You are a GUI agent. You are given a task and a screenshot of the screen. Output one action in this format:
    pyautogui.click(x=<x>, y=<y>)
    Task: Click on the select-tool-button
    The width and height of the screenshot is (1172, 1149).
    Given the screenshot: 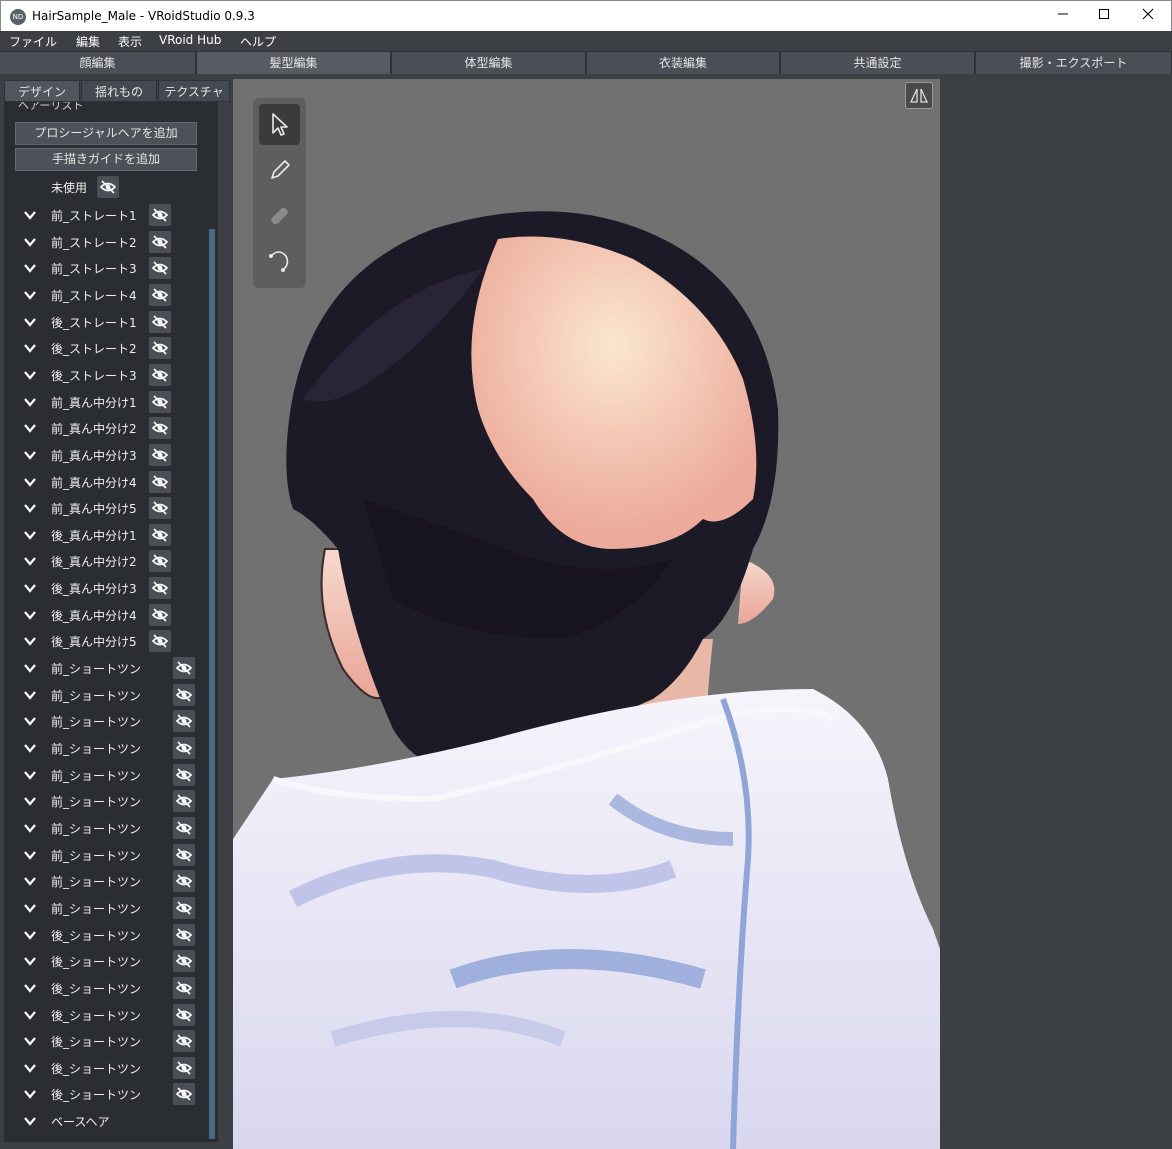 What is the action you would take?
    pyautogui.click(x=279, y=124)
    